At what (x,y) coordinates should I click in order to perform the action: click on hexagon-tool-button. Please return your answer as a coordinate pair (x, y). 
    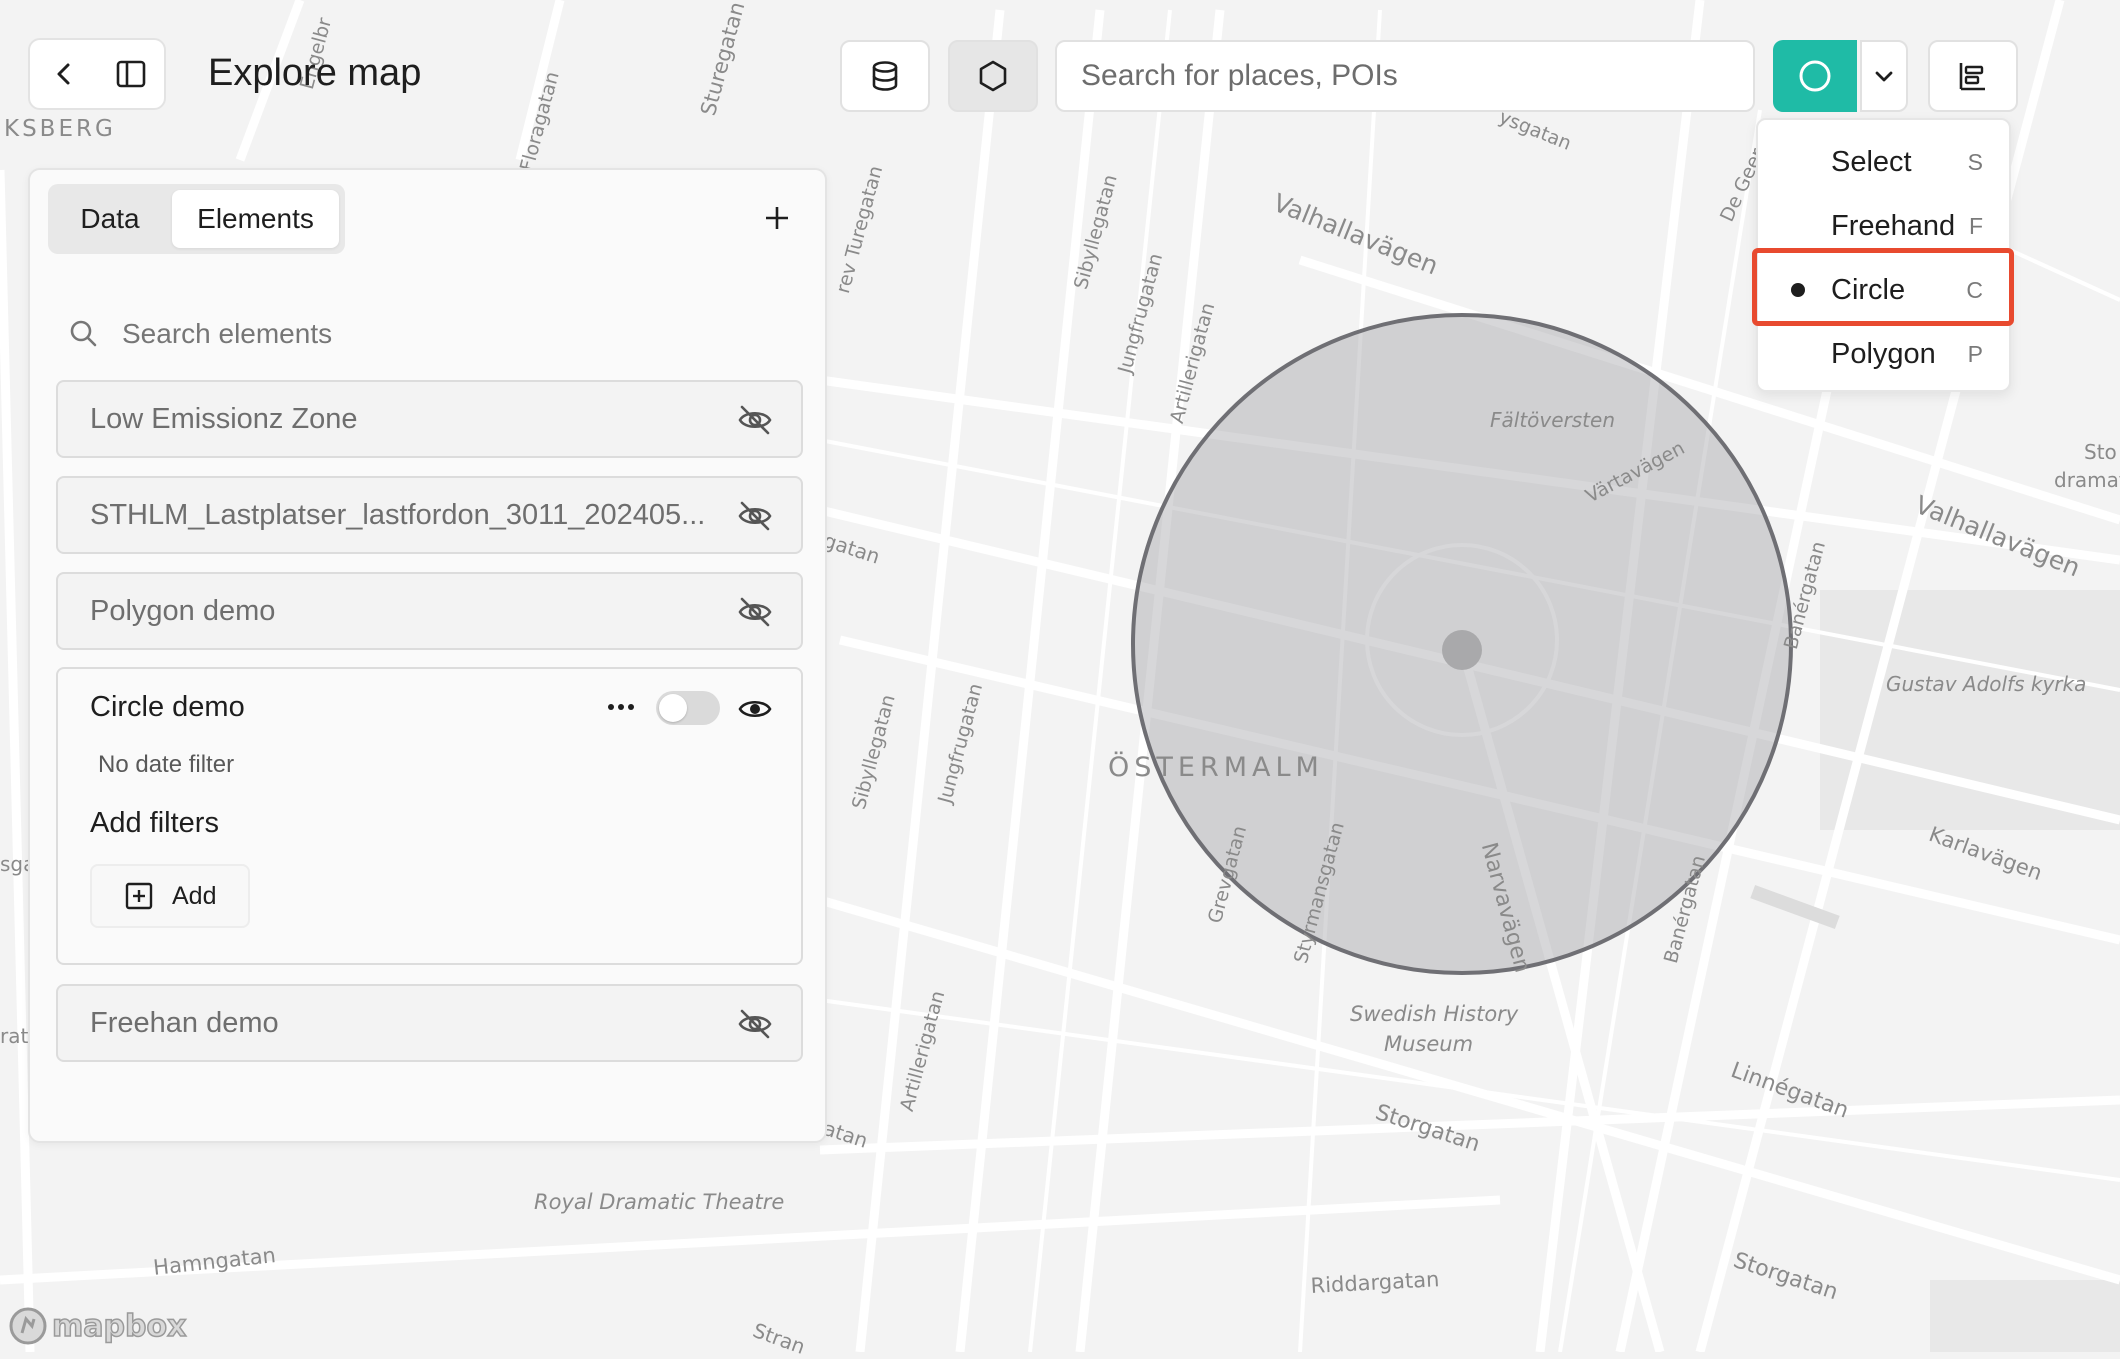
    Looking at the image, I should click on (993, 76).